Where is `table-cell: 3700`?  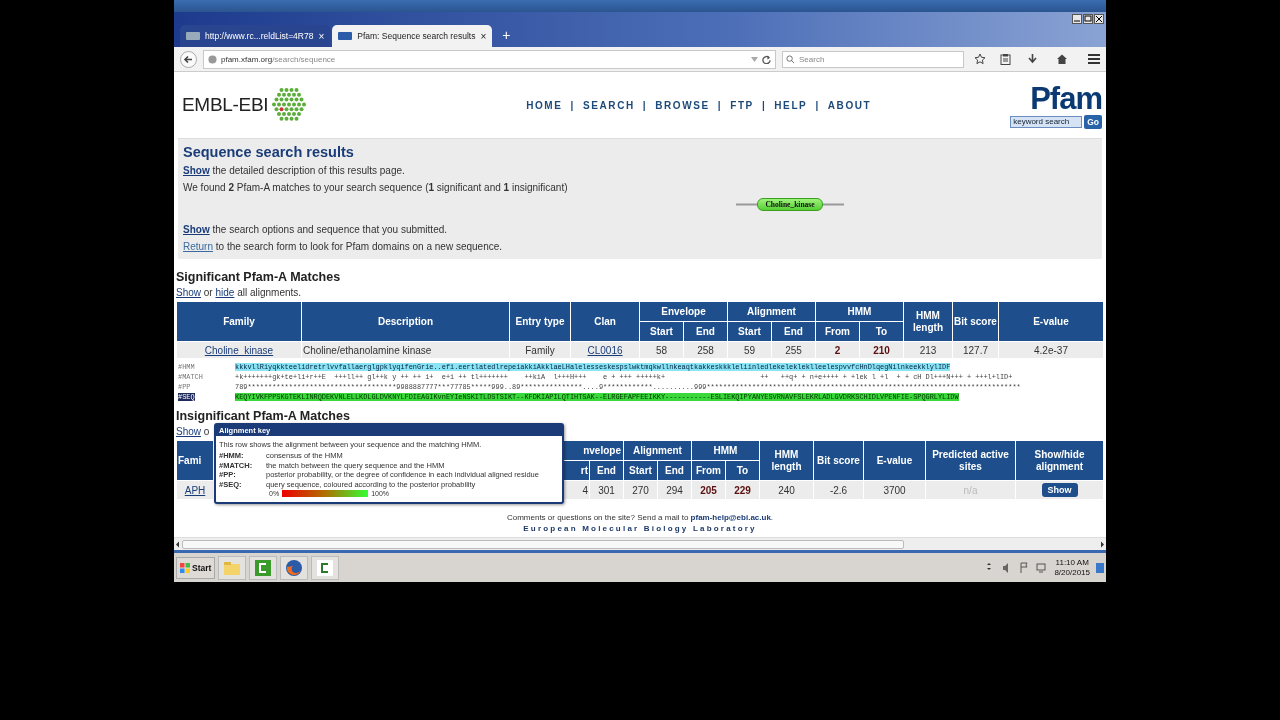
table-cell: 3700 is located at coordinates (894, 490).